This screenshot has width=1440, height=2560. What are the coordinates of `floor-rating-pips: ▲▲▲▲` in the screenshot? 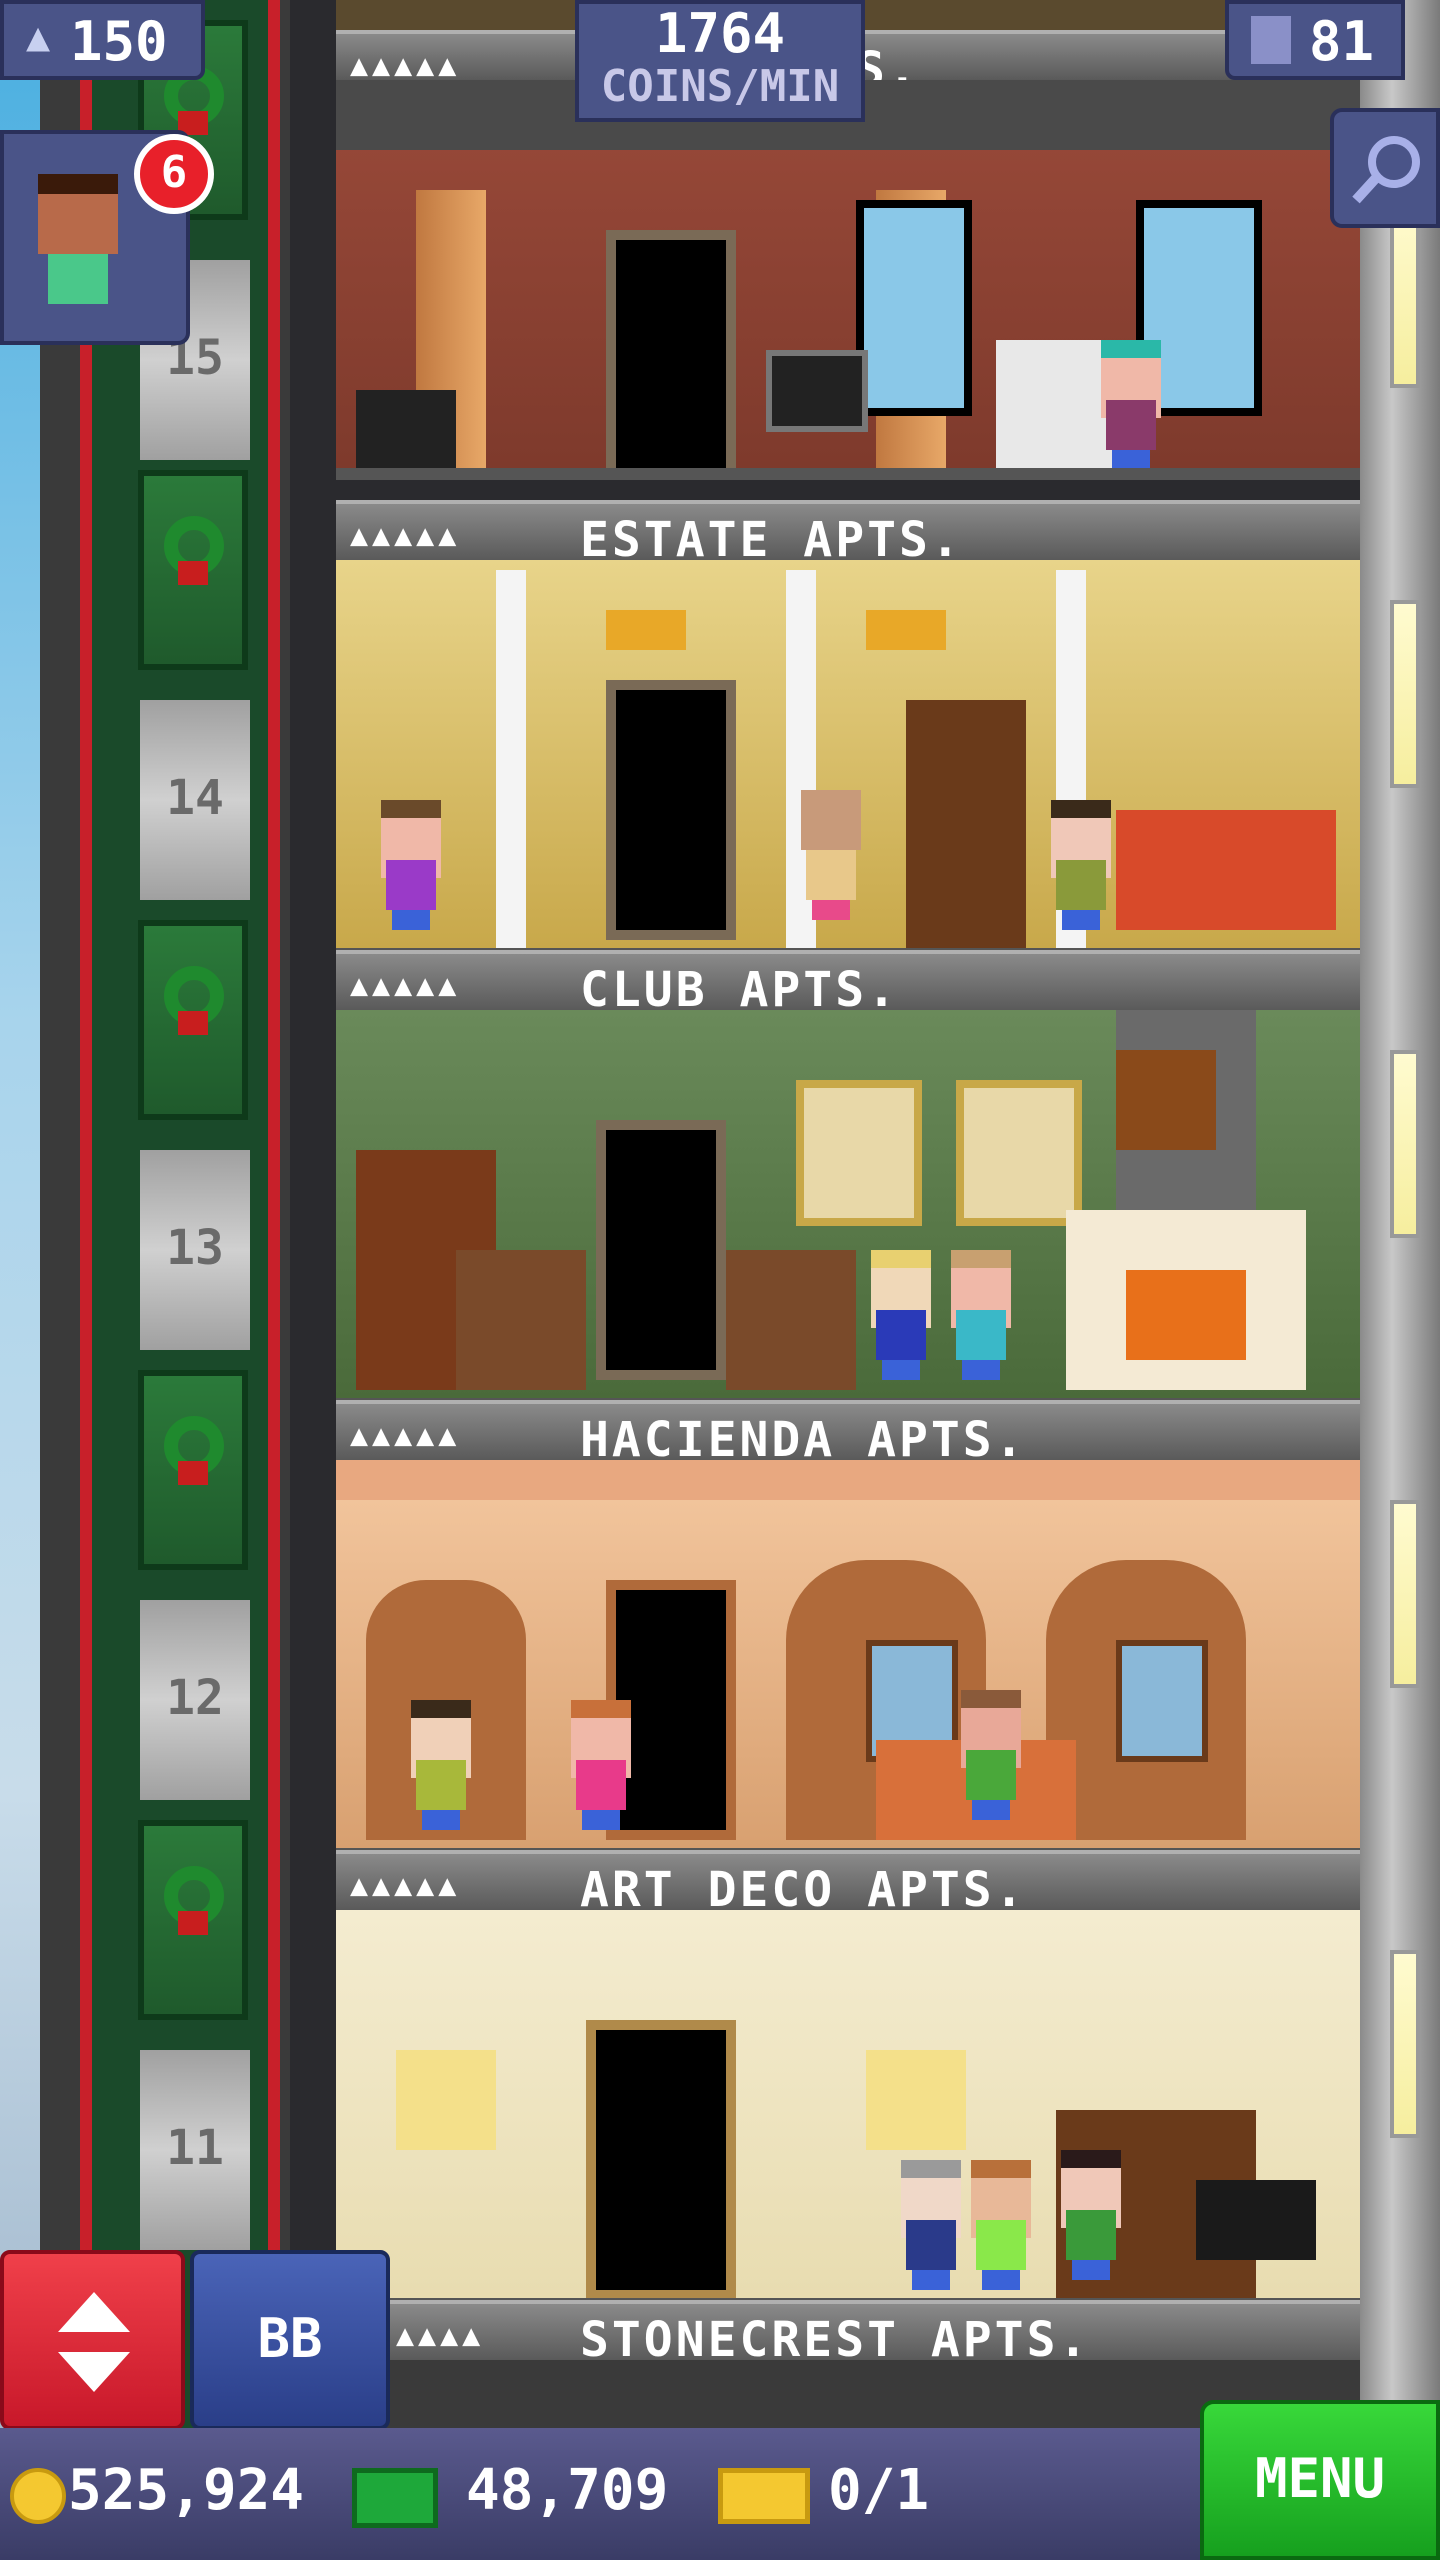 It's located at (440, 2335).